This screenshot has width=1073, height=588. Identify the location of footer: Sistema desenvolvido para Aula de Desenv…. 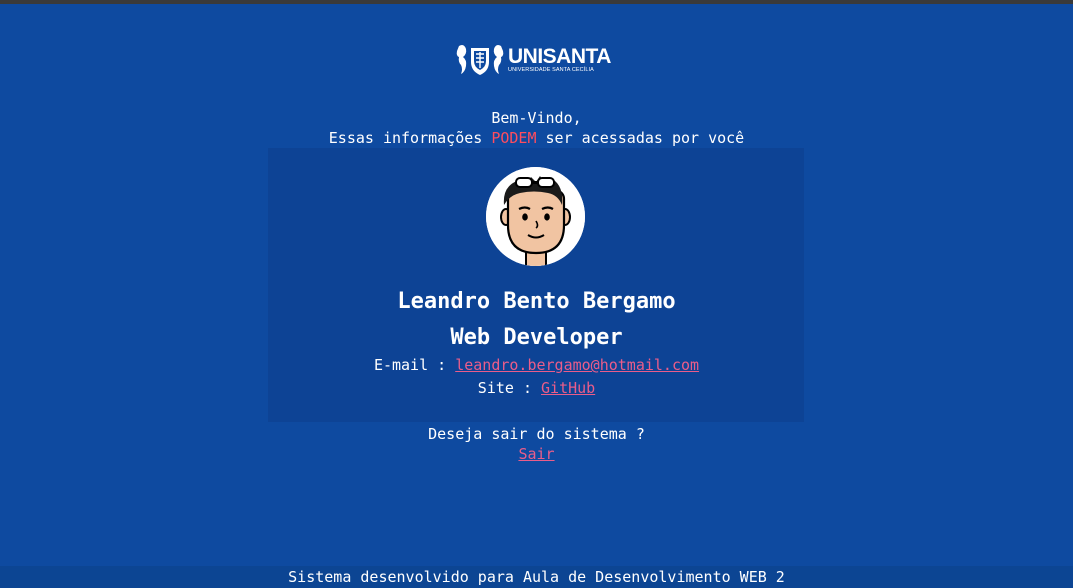
(536, 577).